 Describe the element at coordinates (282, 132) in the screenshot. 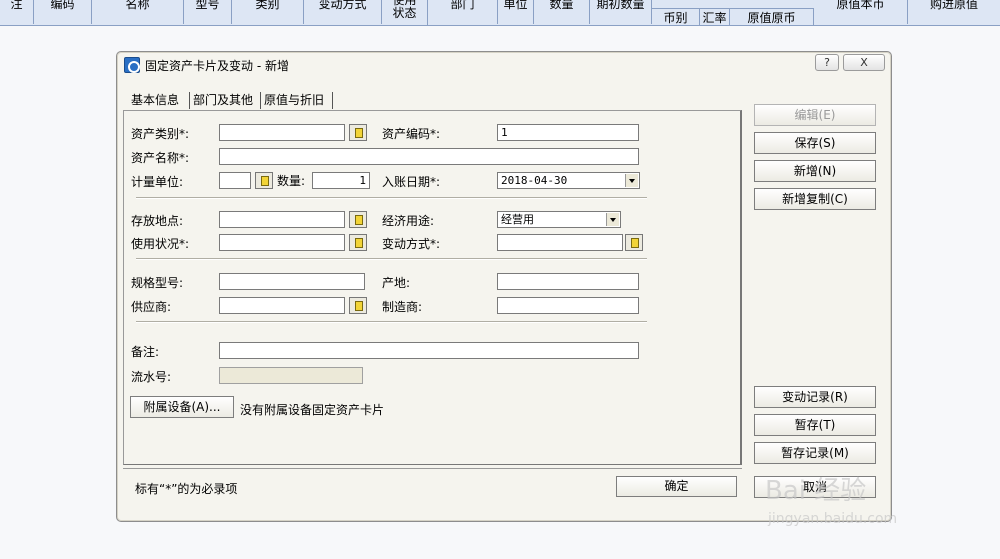

I see `asset-category-input` at that location.